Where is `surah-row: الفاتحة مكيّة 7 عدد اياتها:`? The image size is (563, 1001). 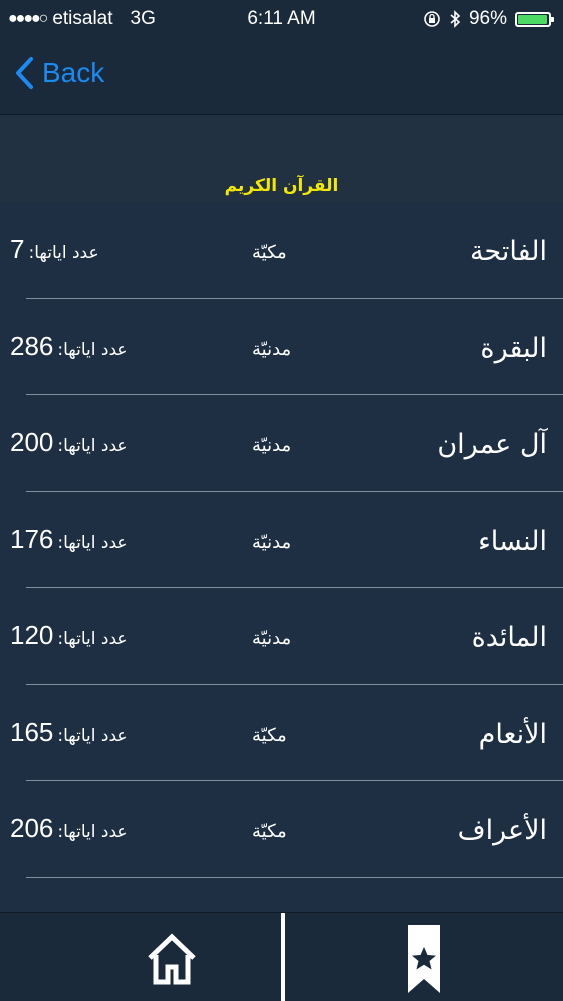
surah-row: الفاتحة مكيّة 7 عدد اياتها: is located at coordinates (281, 250).